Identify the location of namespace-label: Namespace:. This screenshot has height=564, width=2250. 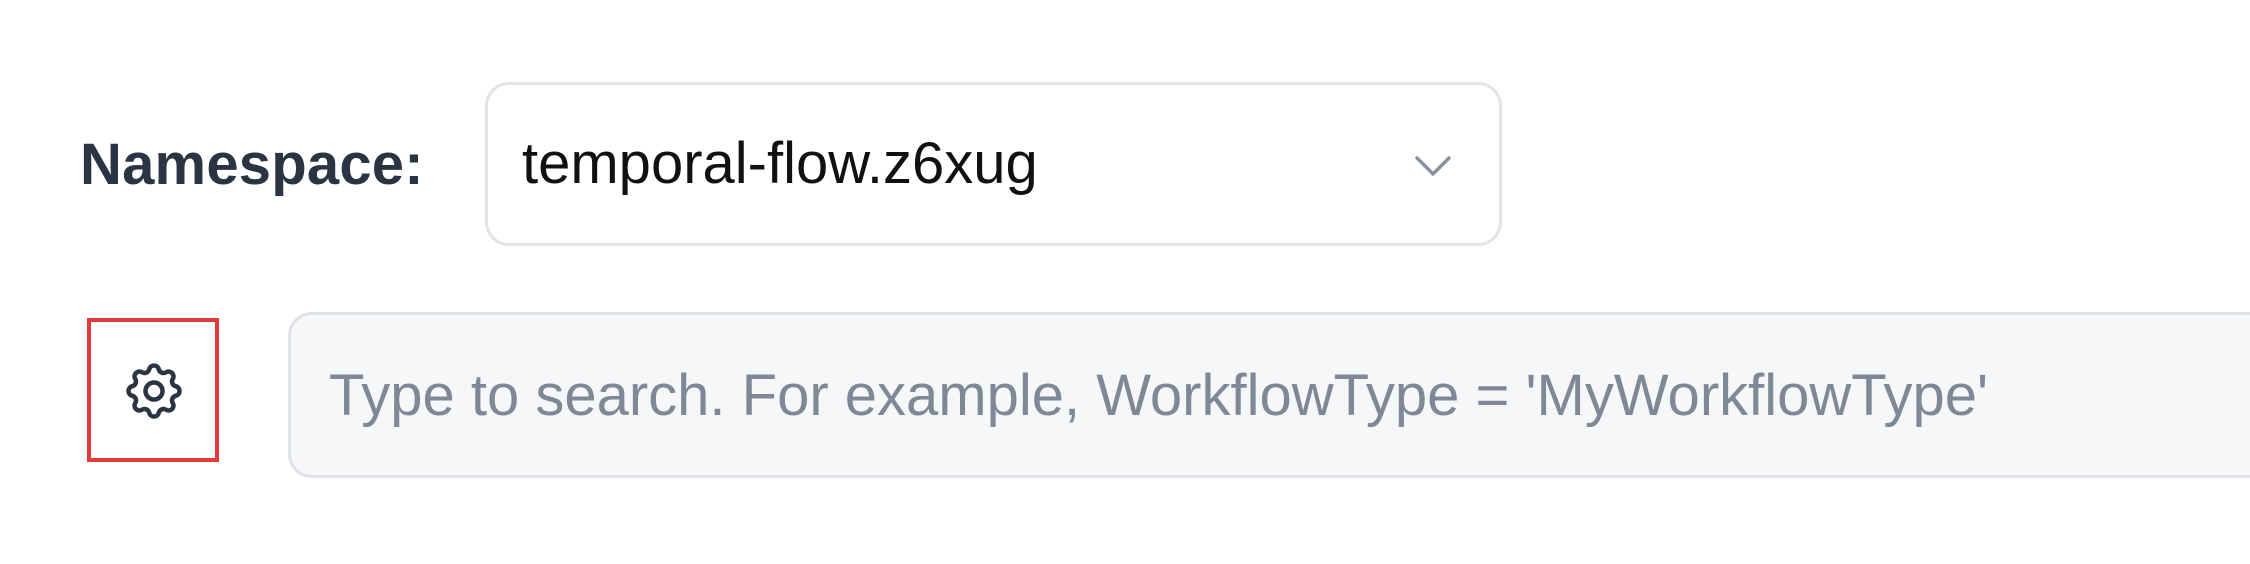
(252, 164).